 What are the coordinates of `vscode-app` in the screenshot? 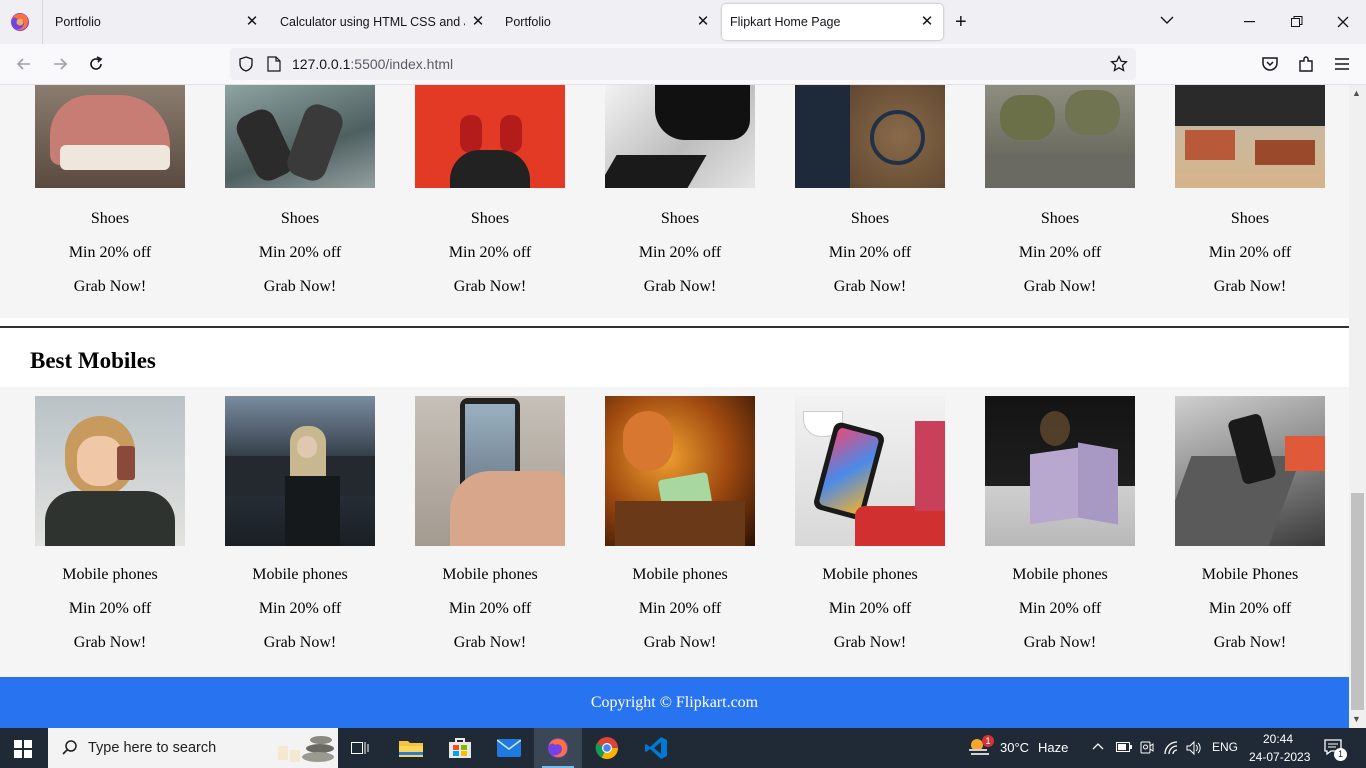 It's located at (656, 748).